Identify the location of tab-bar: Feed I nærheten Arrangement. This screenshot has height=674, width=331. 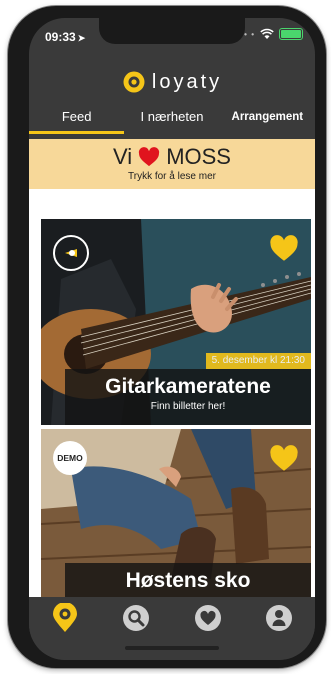
(172, 121).